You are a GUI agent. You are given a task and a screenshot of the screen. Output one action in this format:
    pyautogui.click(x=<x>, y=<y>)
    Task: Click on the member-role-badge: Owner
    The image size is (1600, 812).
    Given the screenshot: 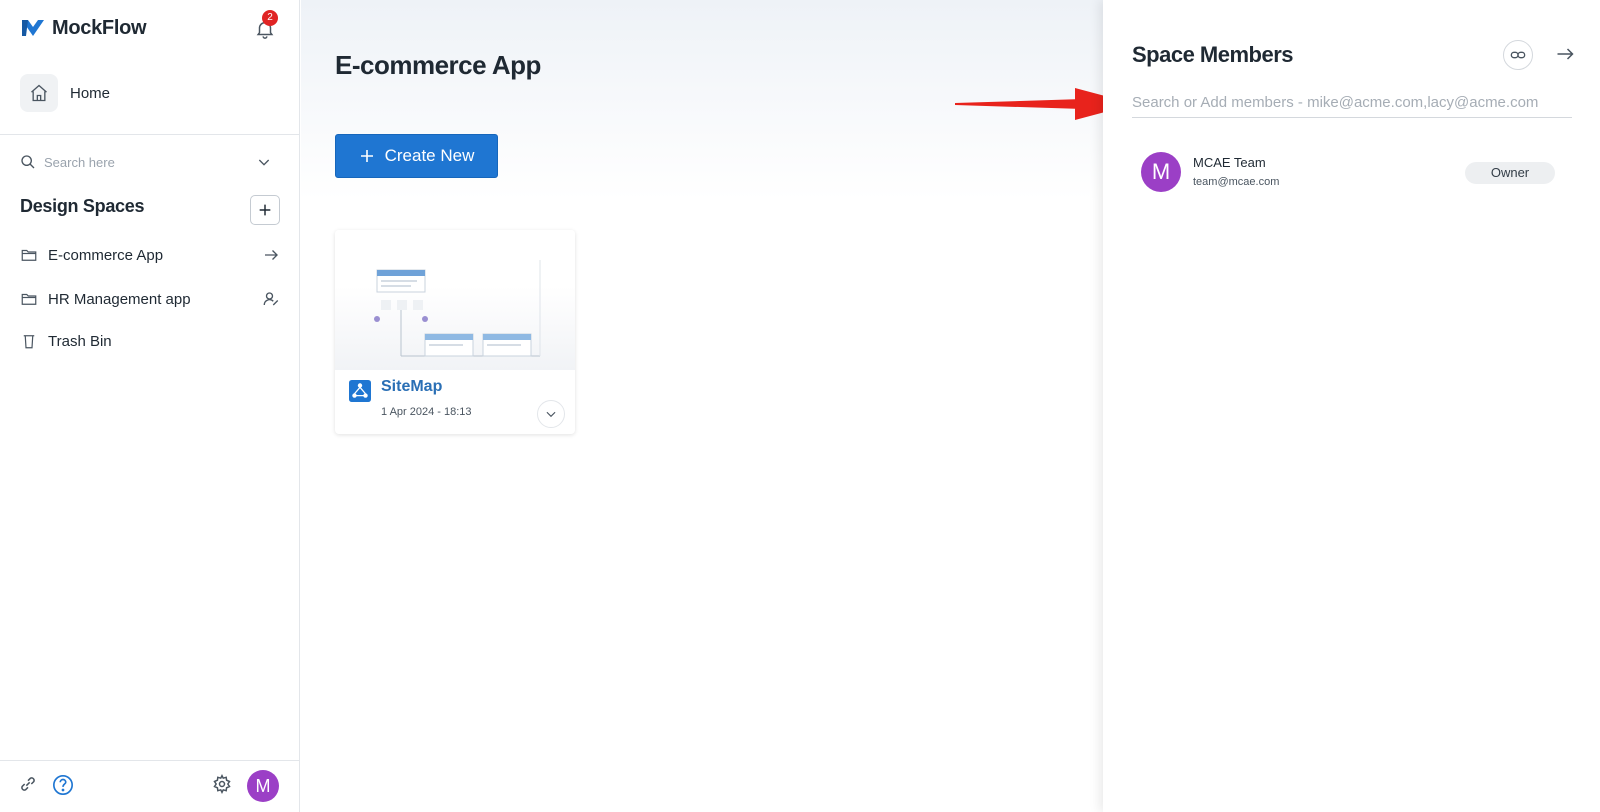 What is the action you would take?
    pyautogui.click(x=1510, y=173)
    